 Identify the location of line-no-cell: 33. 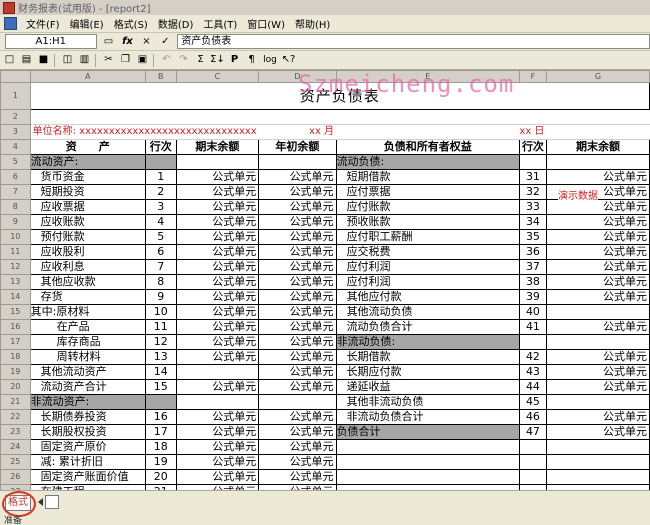
(532, 207).